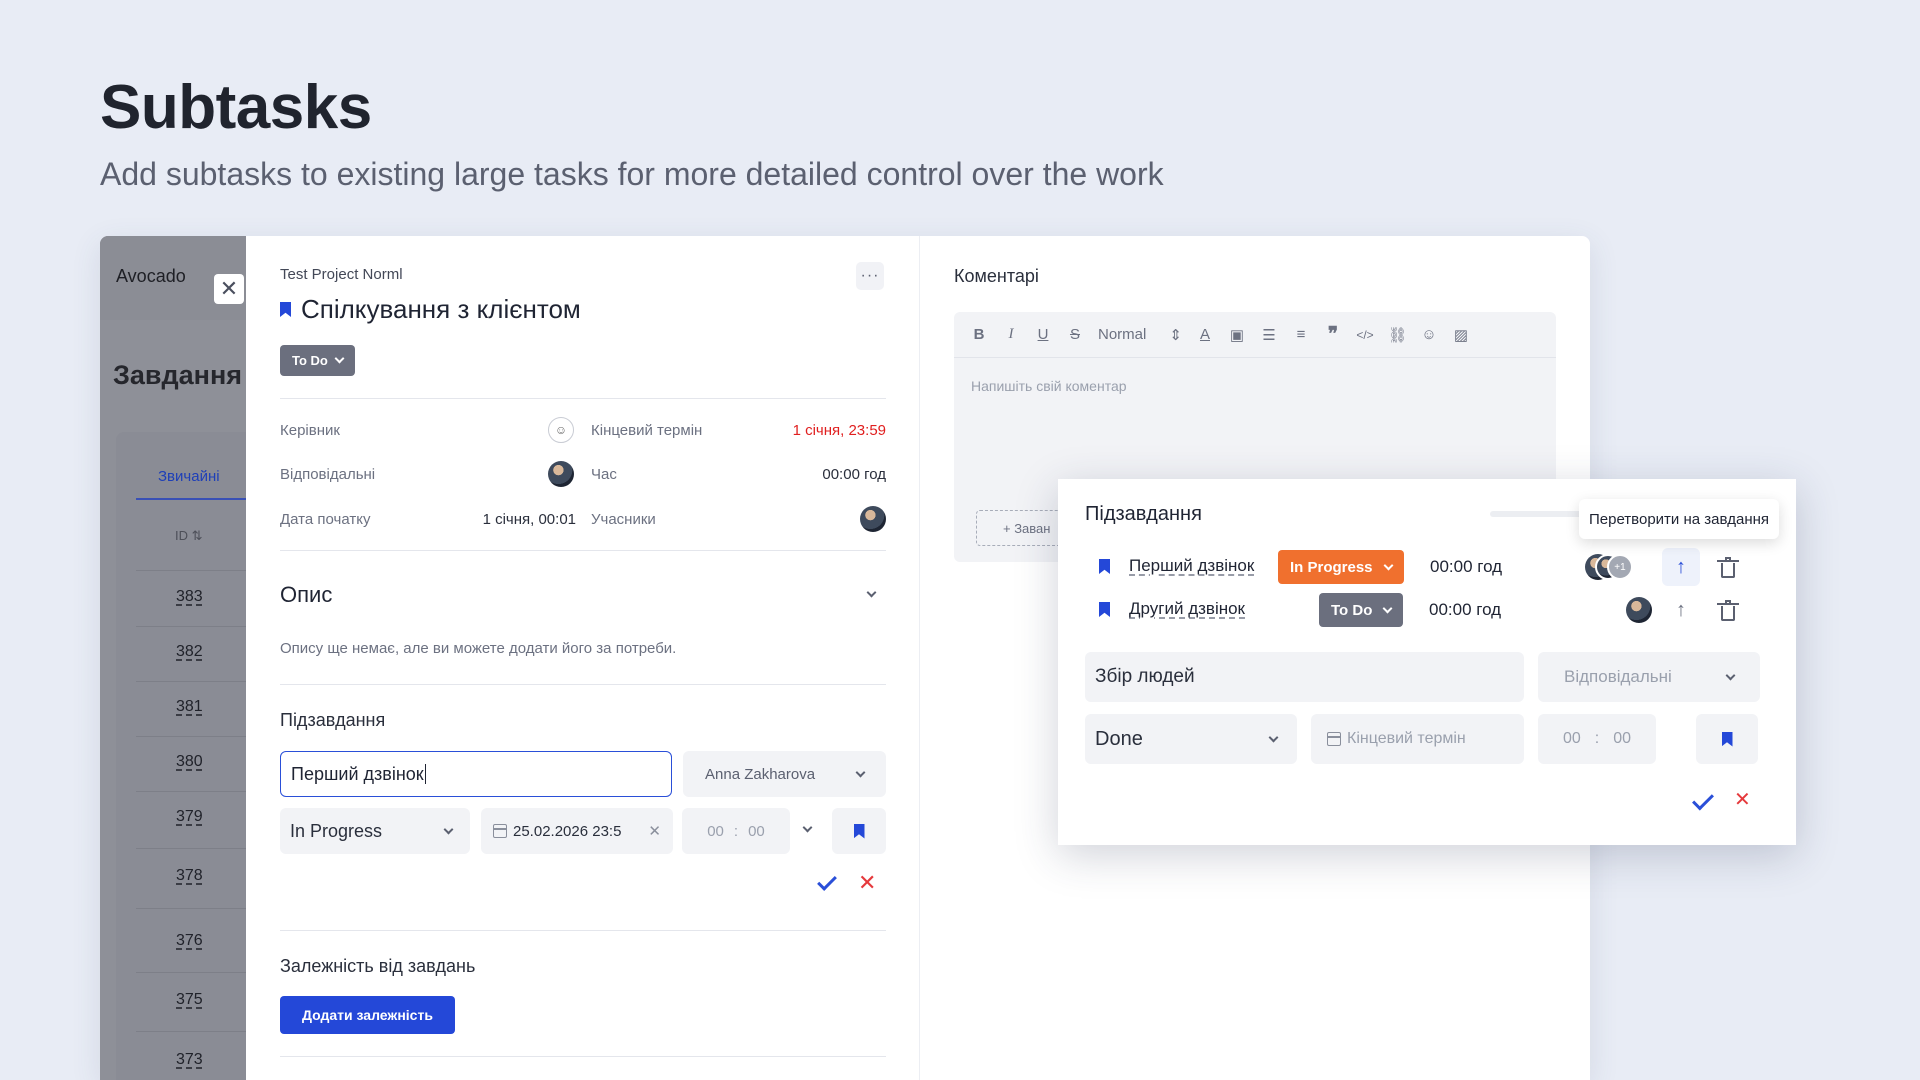 The height and width of the screenshot is (1080, 1920). I want to click on manager-avatar: ☺, so click(561, 430).